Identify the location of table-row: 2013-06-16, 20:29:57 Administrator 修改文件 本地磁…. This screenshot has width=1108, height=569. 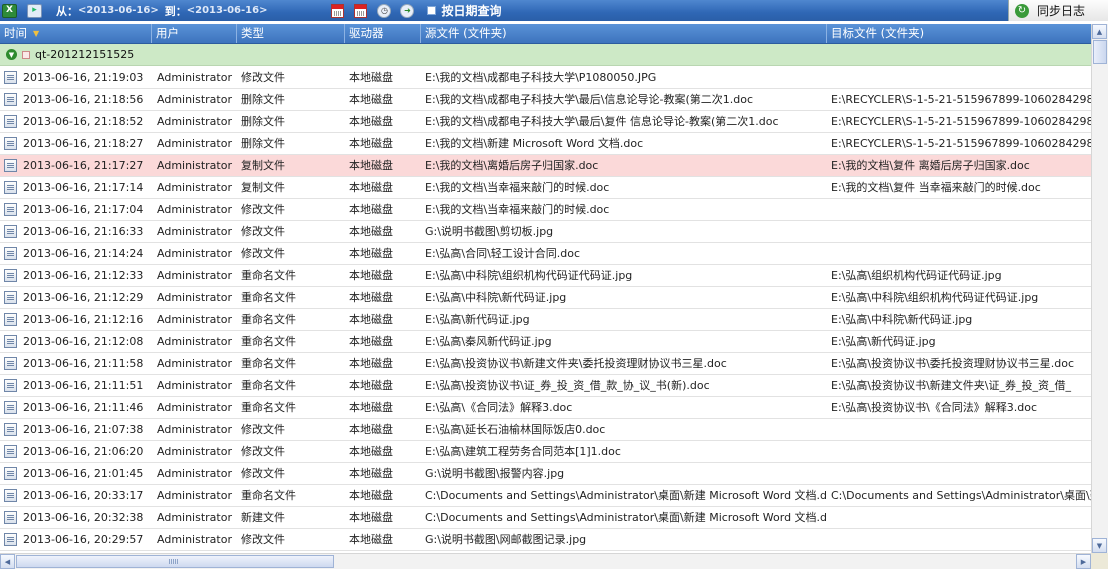
(545, 540).